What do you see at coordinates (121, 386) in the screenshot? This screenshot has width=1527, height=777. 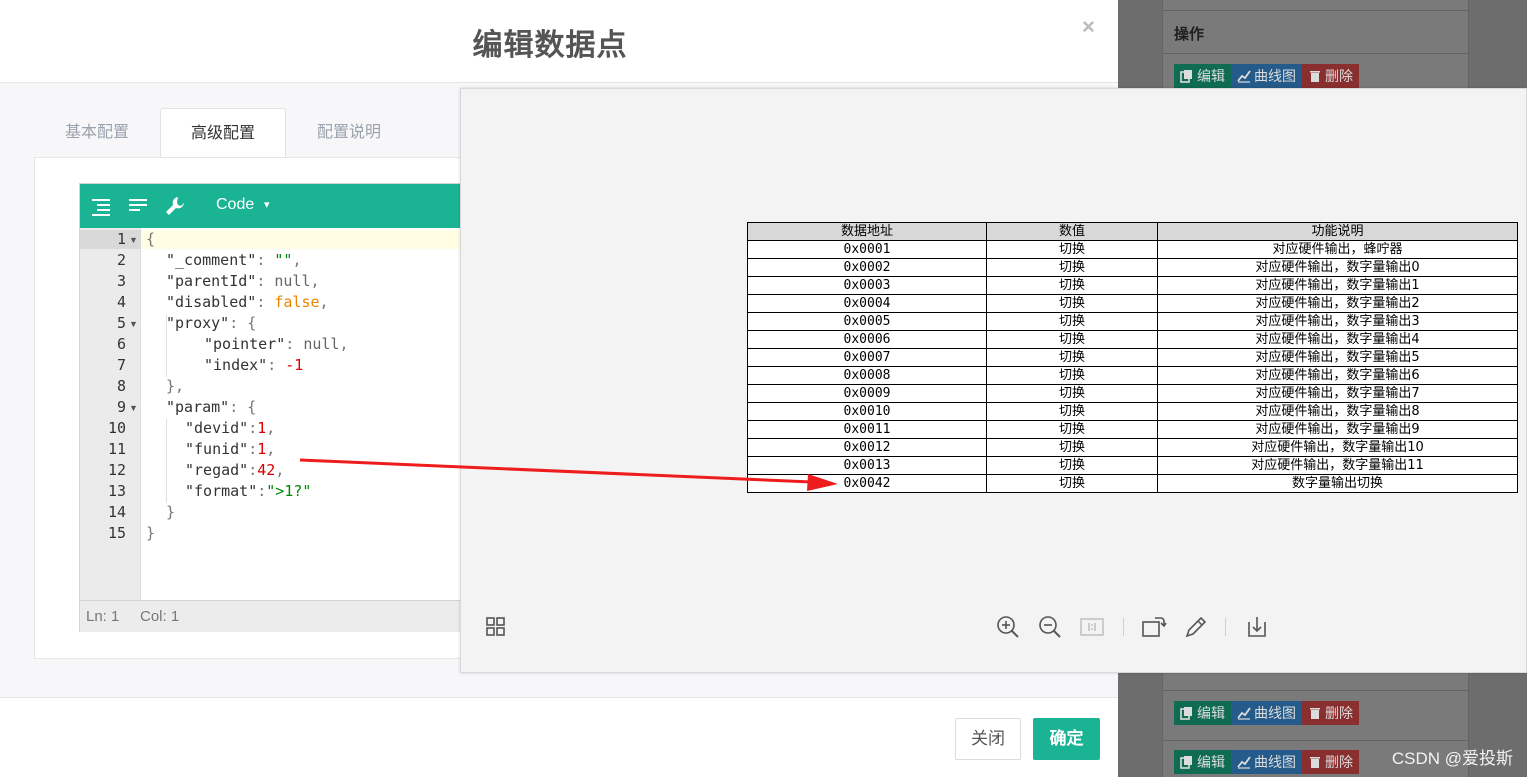 I see `line-number: 8` at bounding box center [121, 386].